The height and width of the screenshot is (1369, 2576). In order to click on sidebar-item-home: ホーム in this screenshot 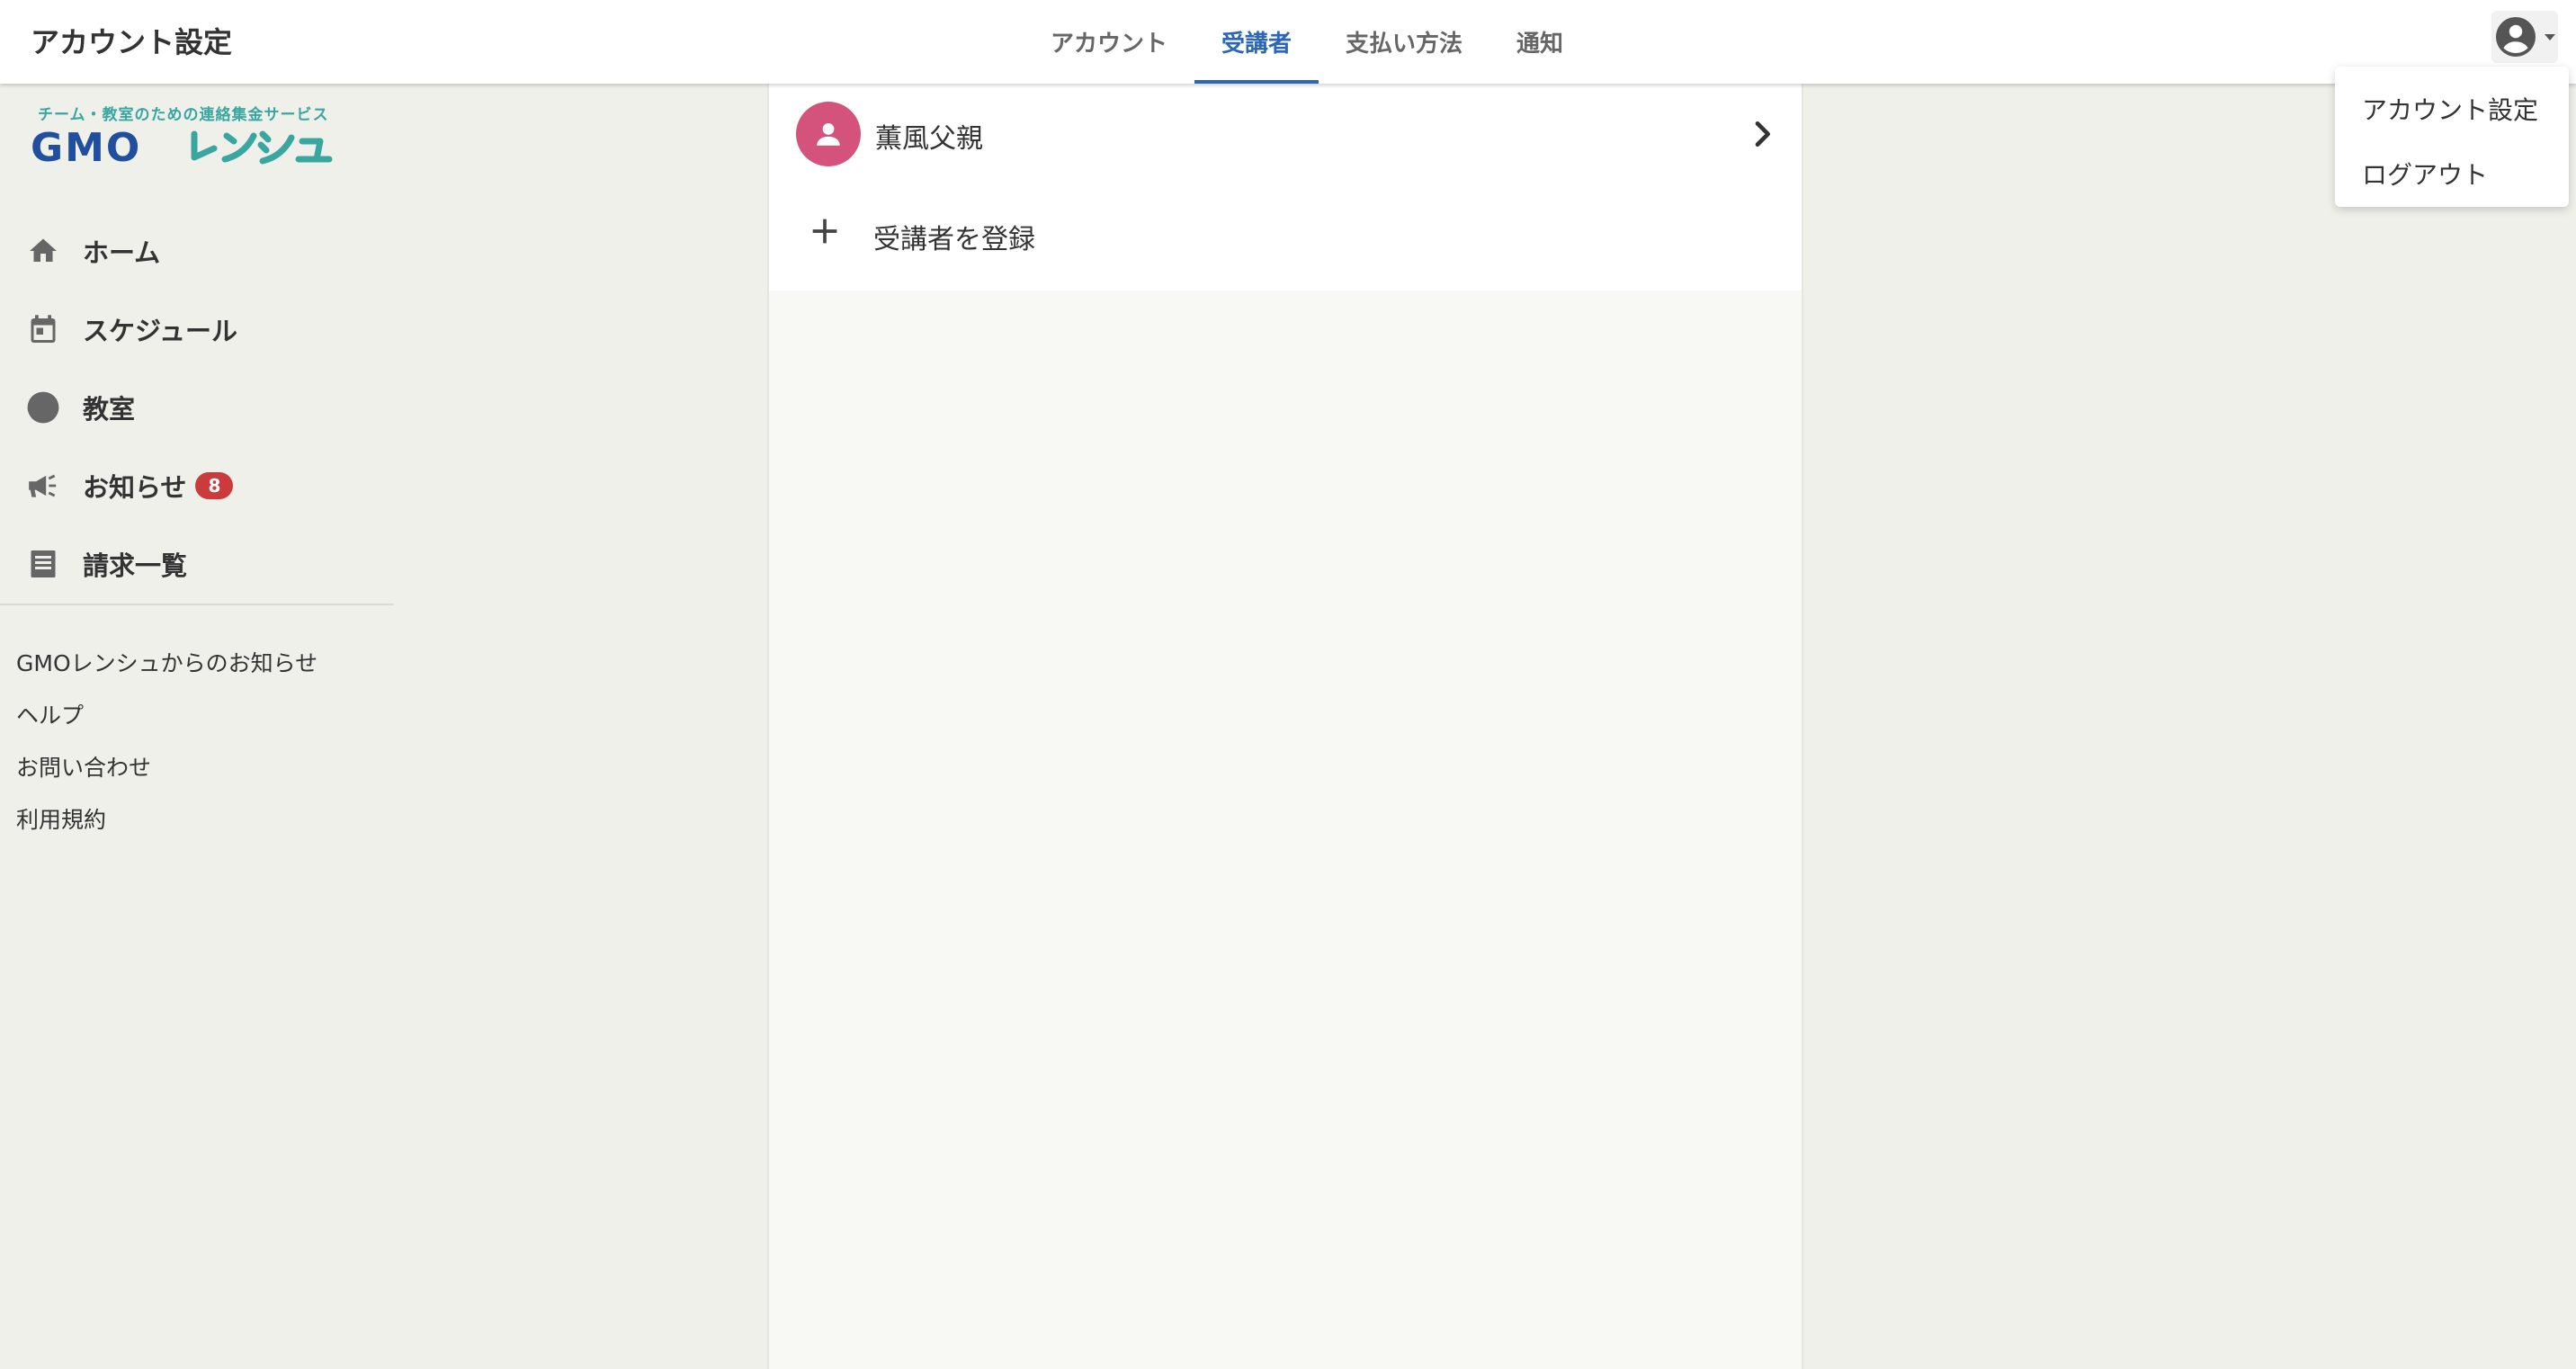, I will do `click(198, 250)`.